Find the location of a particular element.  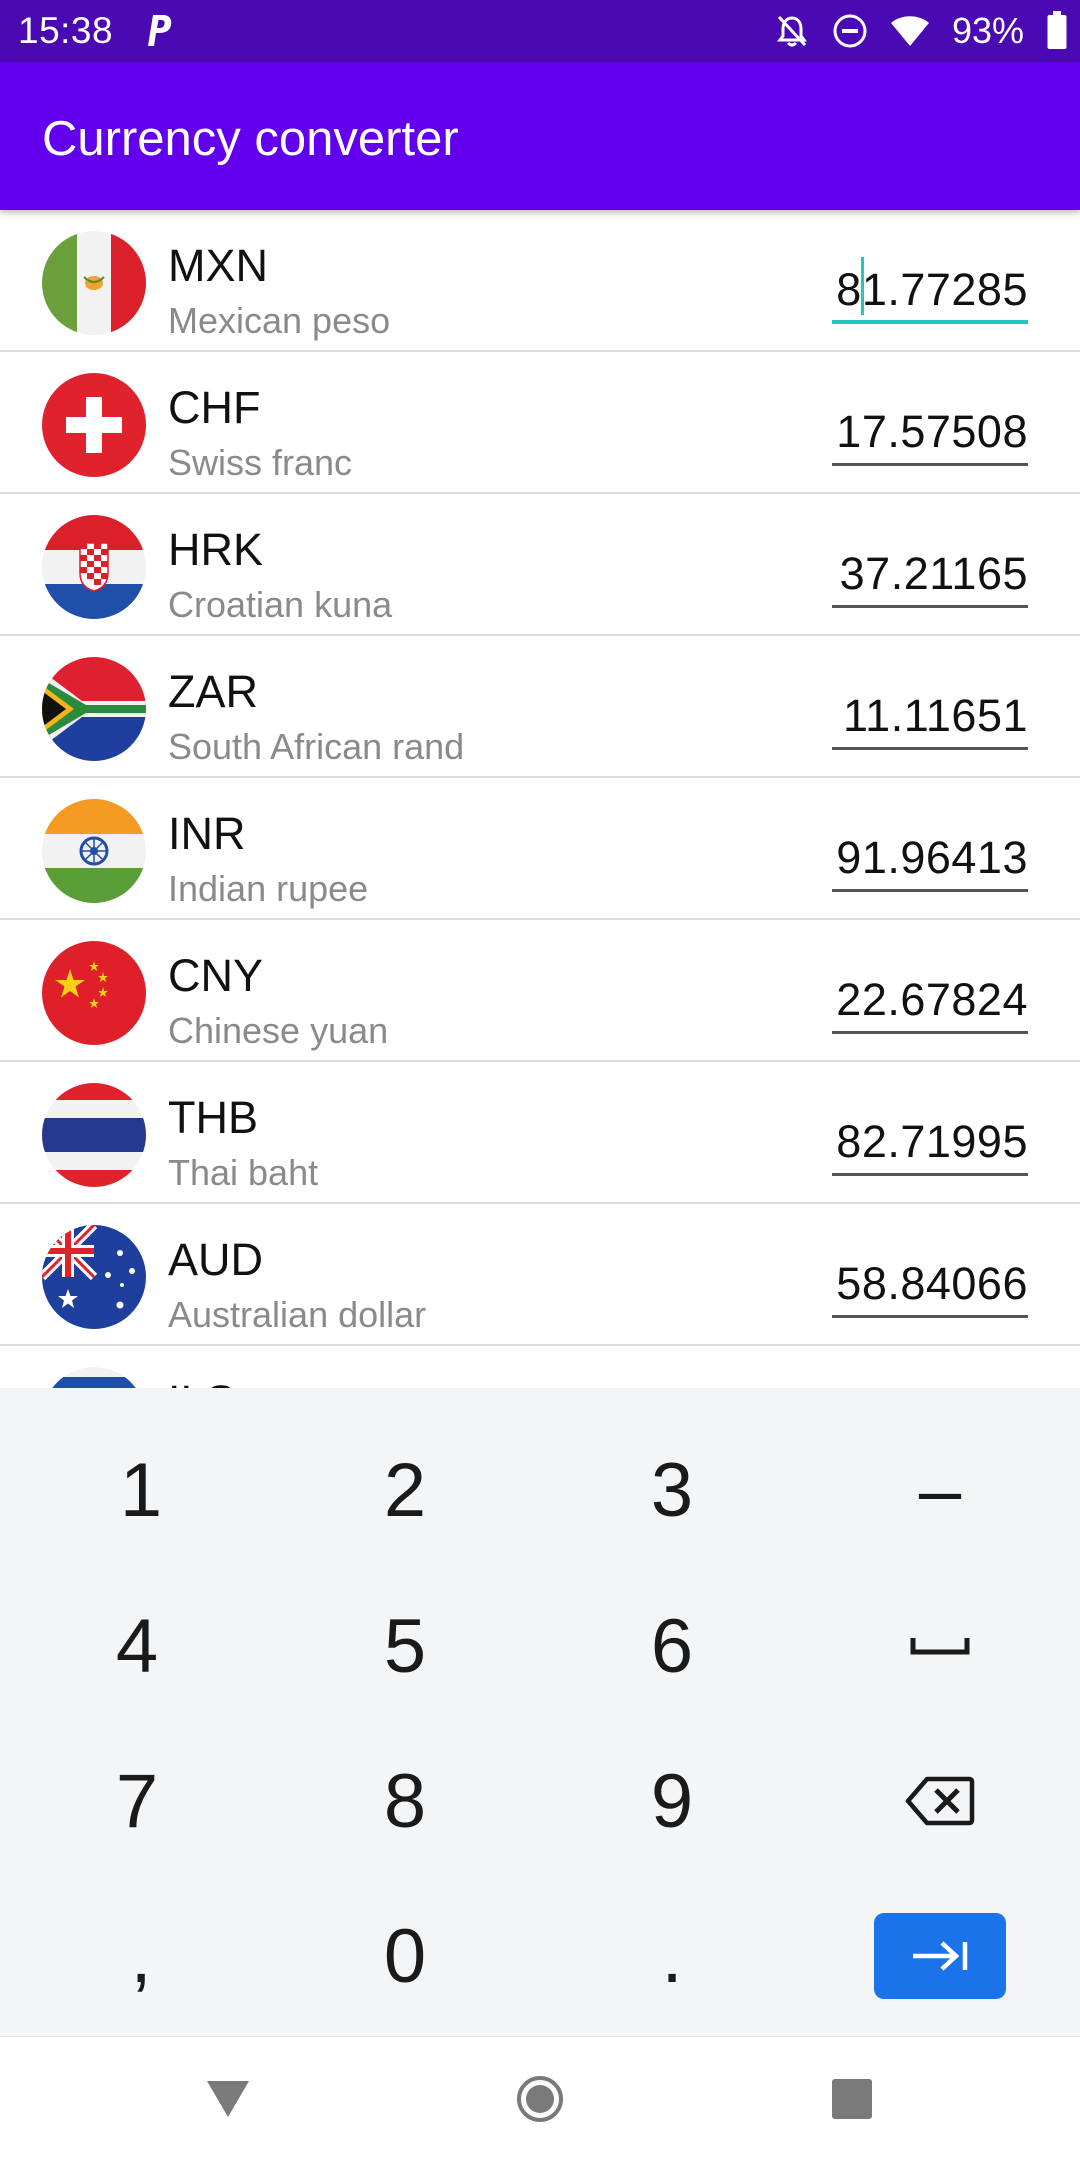

text-cursor is located at coordinates (862, 286).